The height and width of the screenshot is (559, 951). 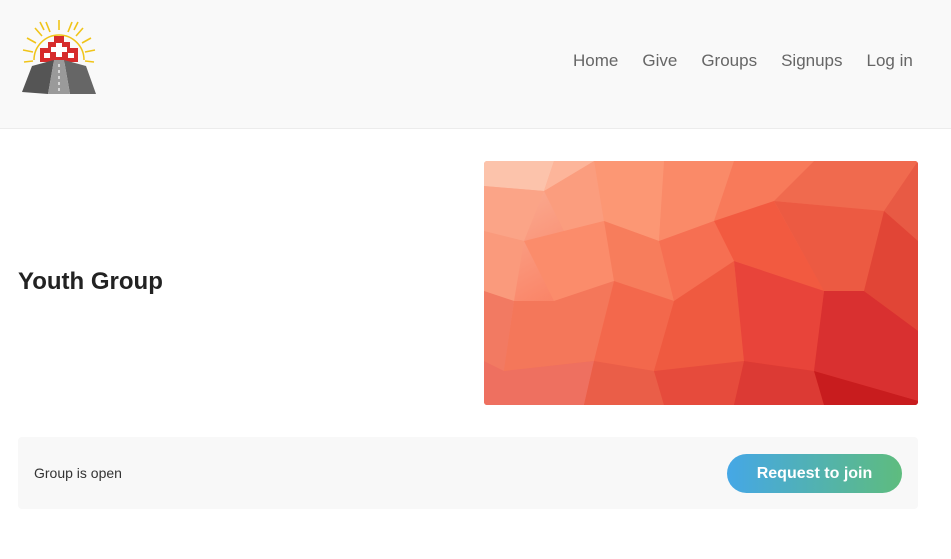 I want to click on group-status-bar: Group is open Request to join, so click(x=468, y=473).